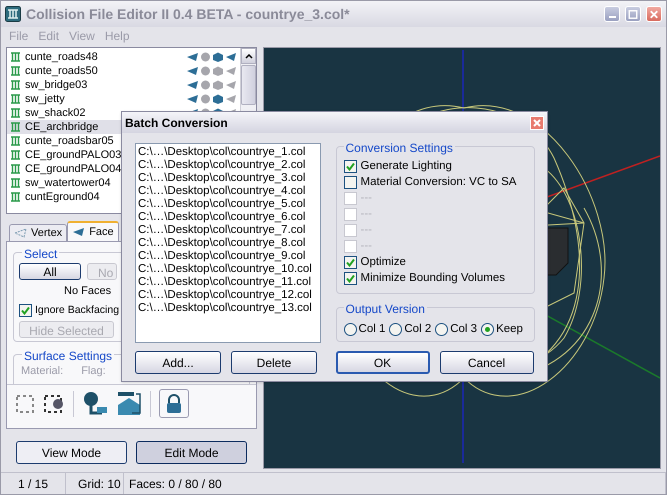  I want to click on checkbox-label: Generate Lighting, so click(406, 166).